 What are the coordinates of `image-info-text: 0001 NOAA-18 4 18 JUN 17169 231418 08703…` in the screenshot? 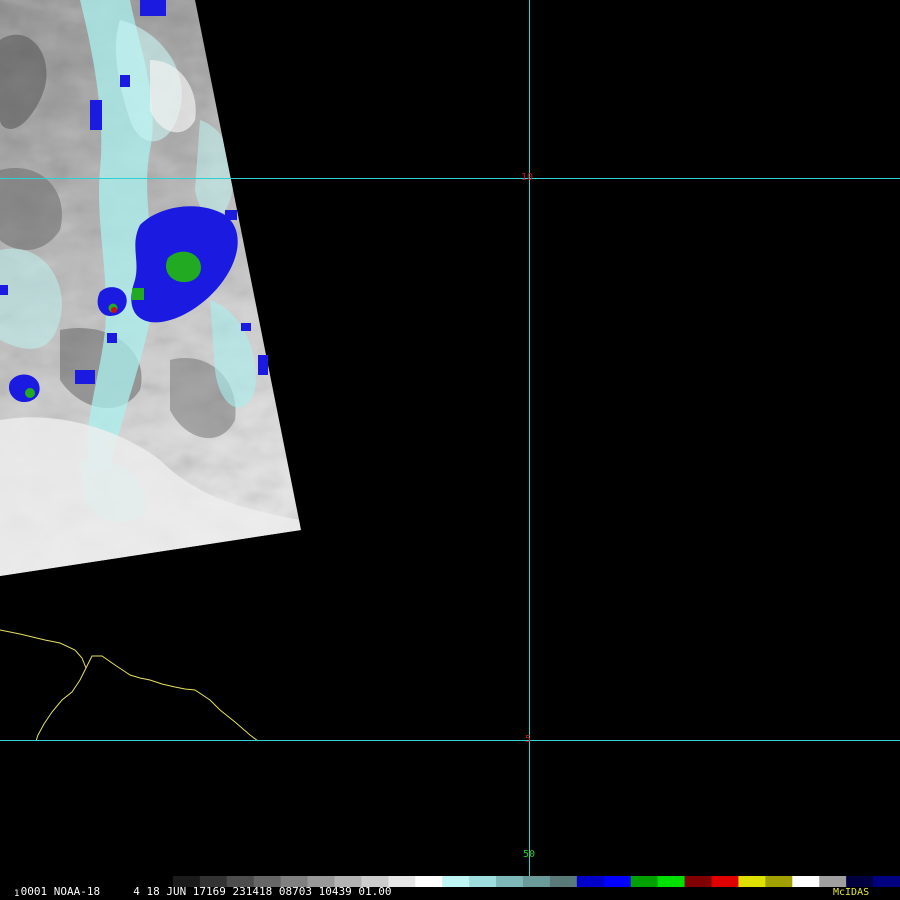 It's located at (203, 891).